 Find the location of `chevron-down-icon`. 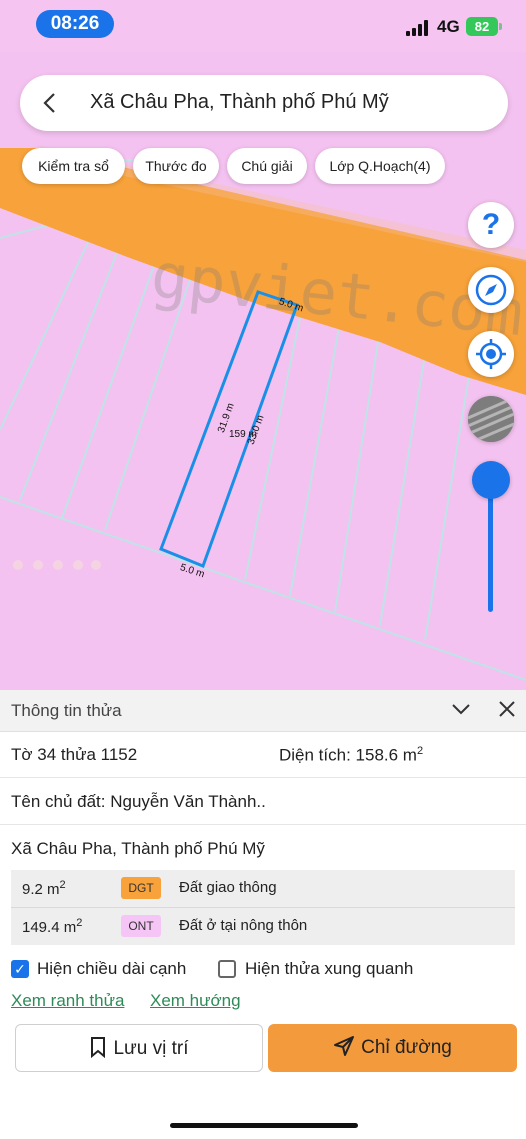

chevron-down-icon is located at coordinates (461, 709).